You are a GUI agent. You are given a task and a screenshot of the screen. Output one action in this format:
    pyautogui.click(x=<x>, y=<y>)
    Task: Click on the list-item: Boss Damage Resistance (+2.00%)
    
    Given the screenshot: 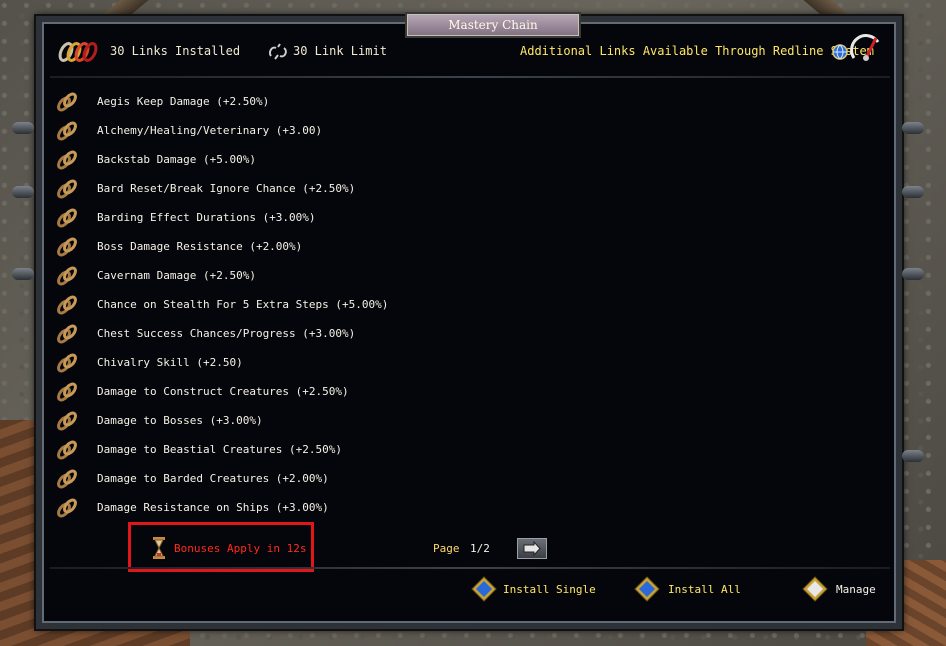 What is the action you would take?
    pyautogui.click(x=306, y=247)
    